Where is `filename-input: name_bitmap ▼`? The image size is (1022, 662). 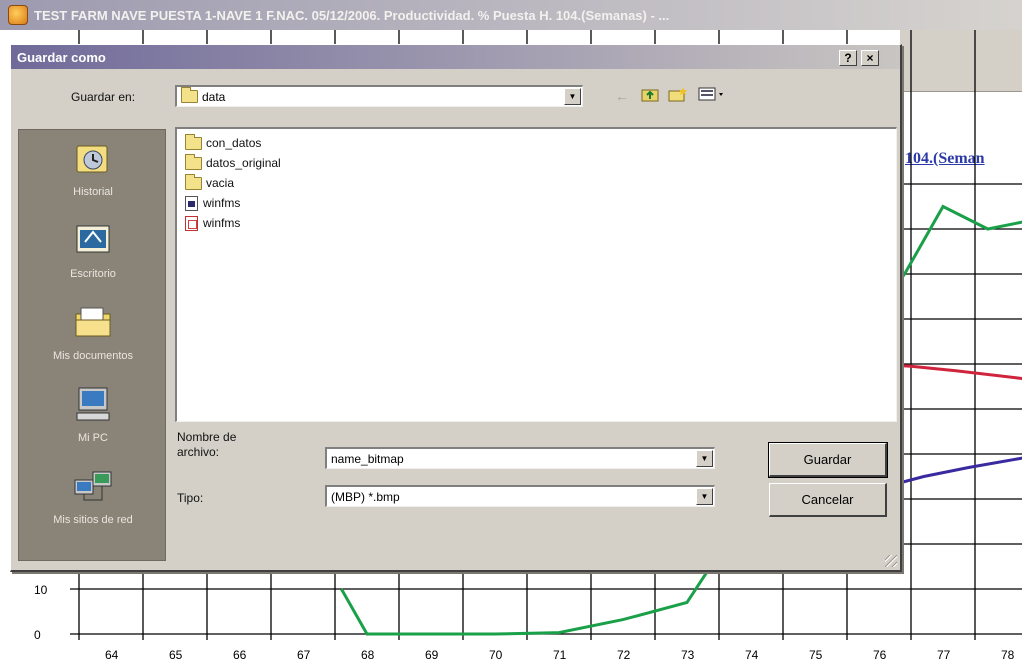 filename-input: name_bitmap ▼ is located at coordinates (520, 458).